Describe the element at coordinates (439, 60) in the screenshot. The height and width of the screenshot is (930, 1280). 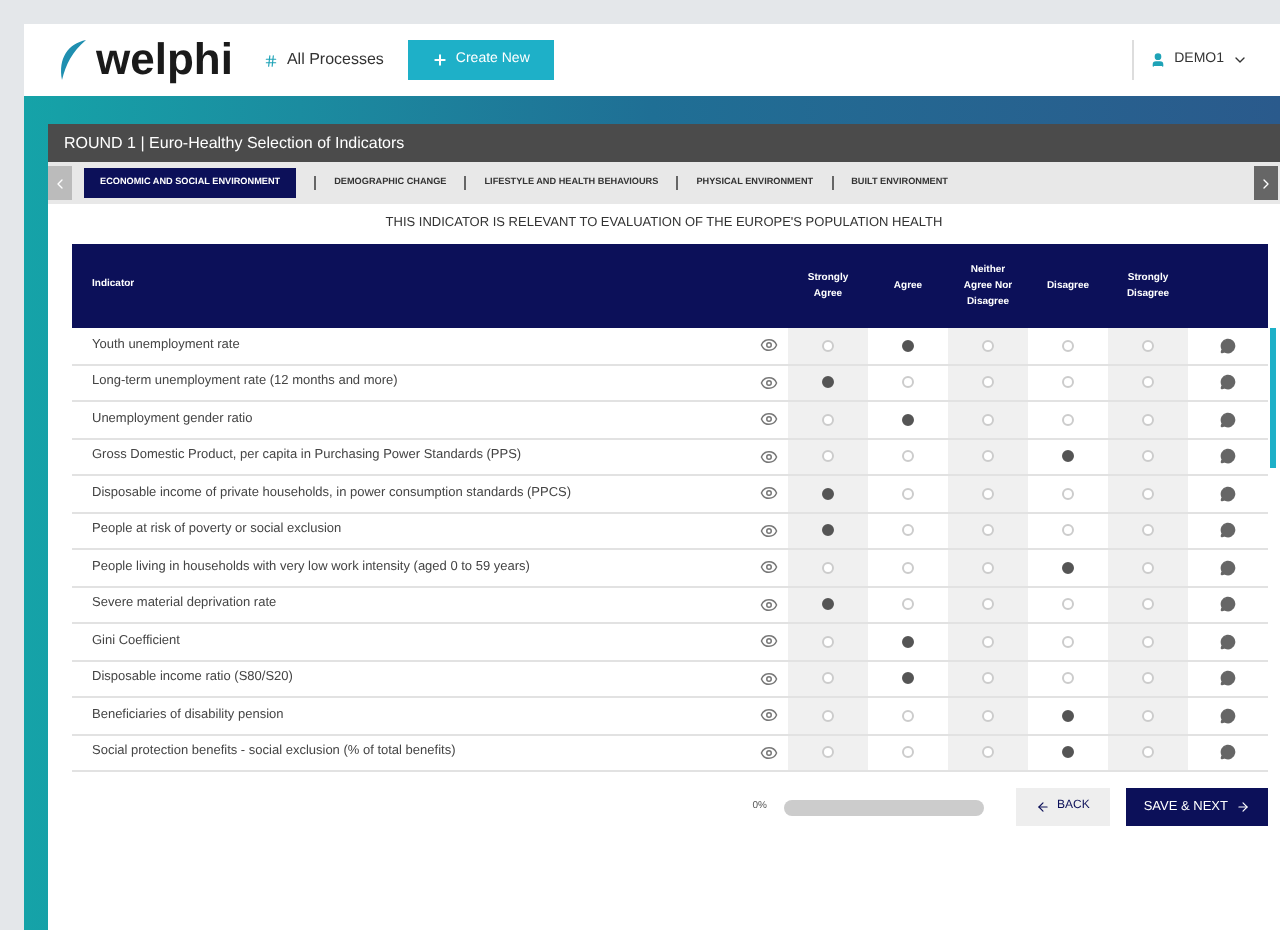
I see `plus-icon` at that location.